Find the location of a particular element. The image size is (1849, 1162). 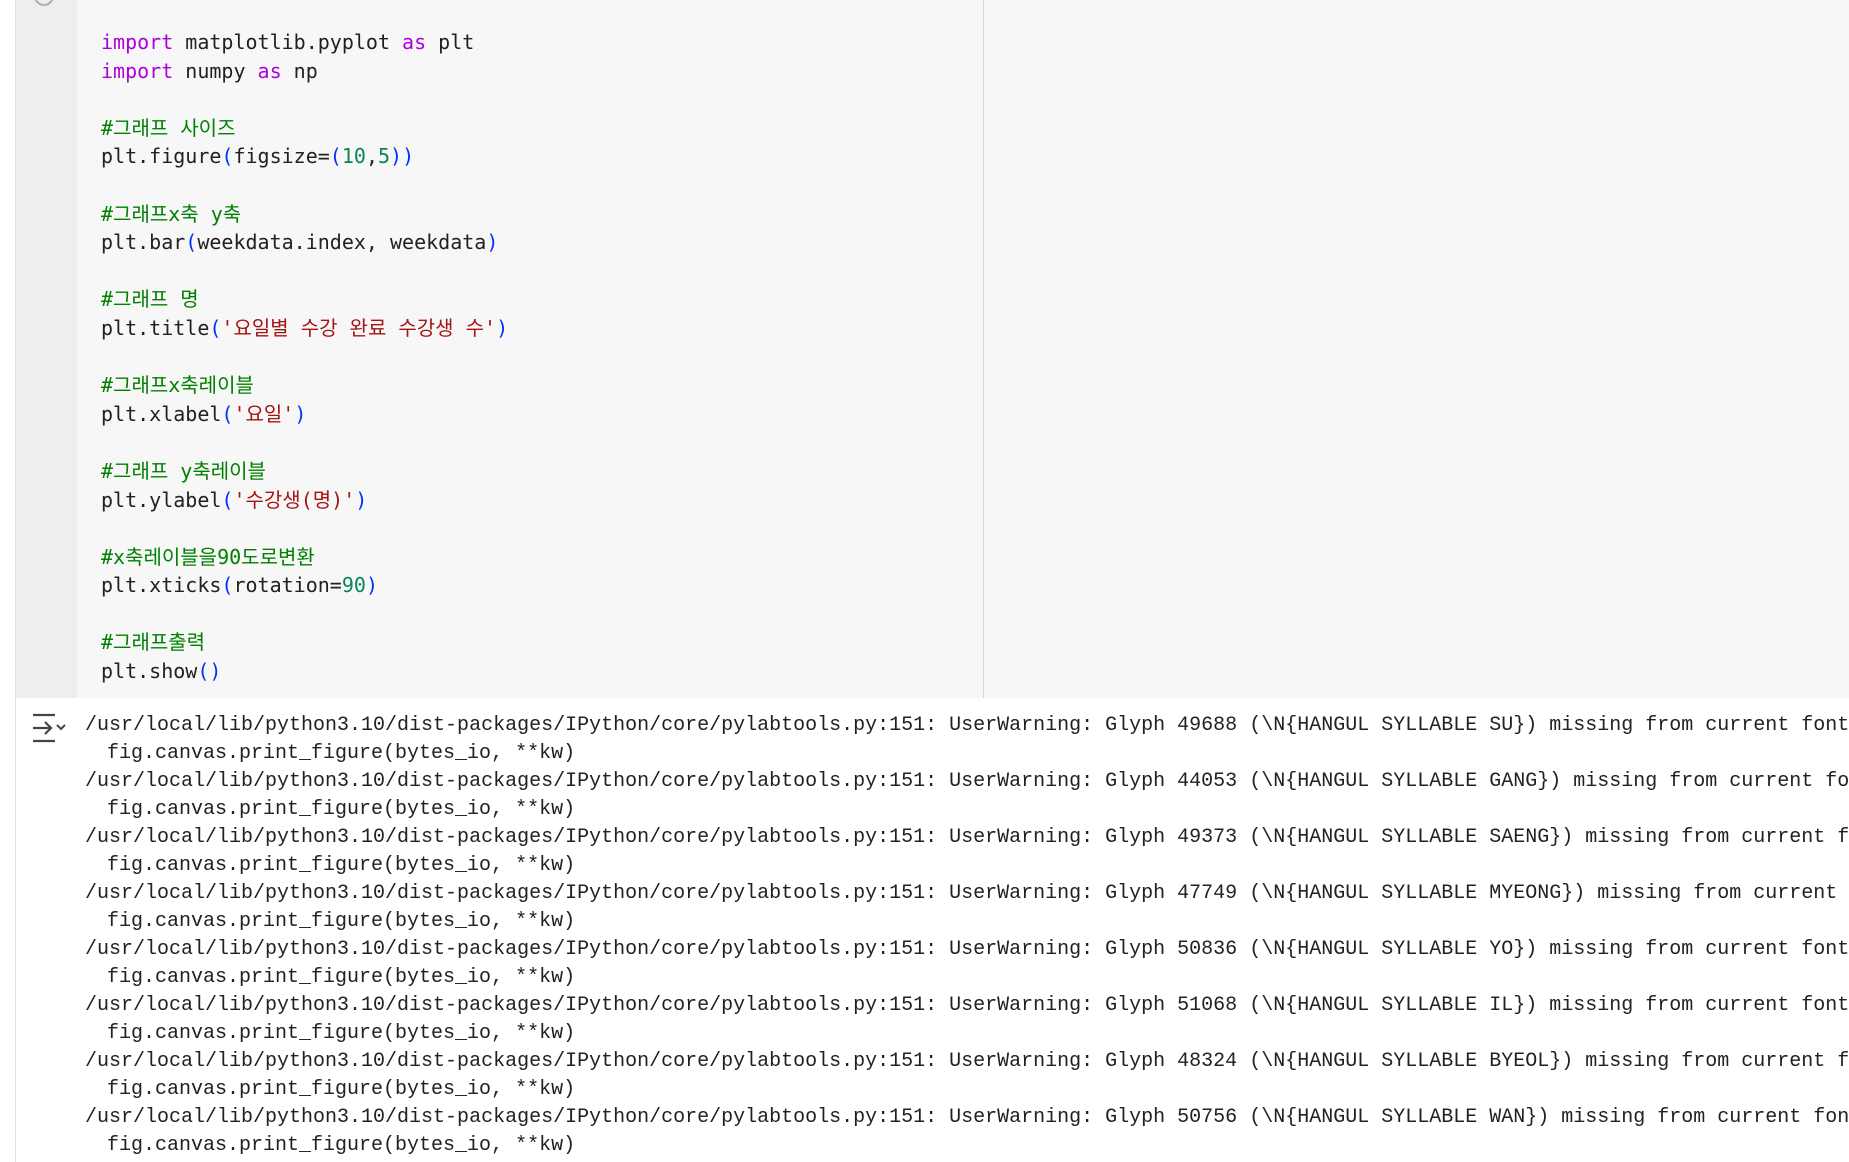

code-token: 5 is located at coordinates (384, 156).